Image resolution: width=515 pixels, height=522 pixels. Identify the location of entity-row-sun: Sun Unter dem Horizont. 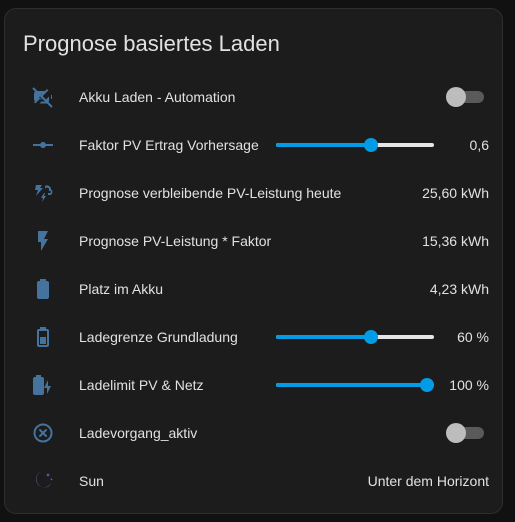
(254, 481).